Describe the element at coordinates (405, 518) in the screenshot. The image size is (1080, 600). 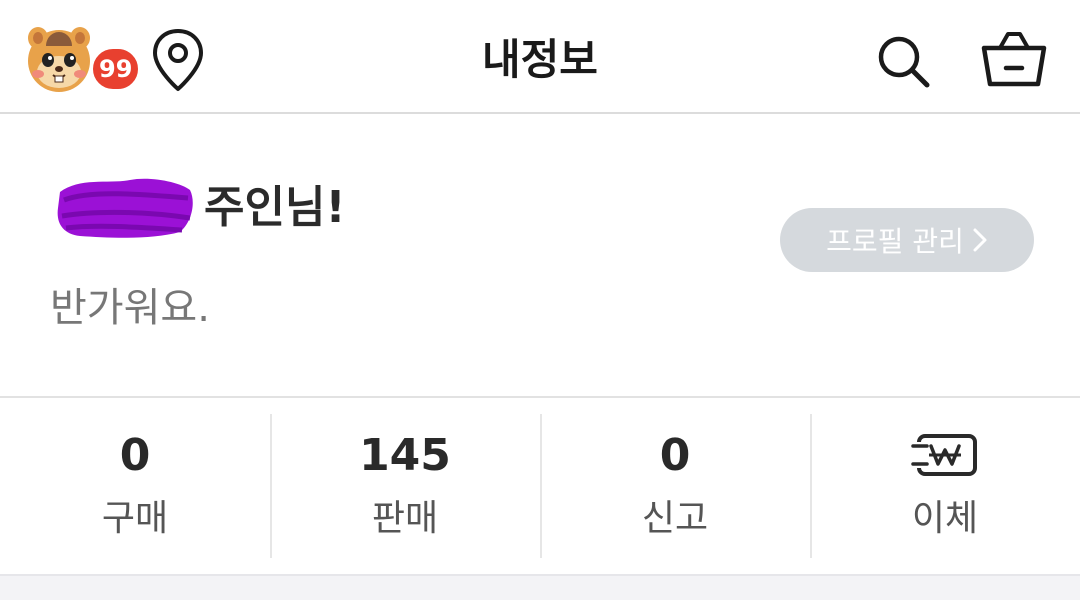
I see `stat-sales-label: 판매` at that location.